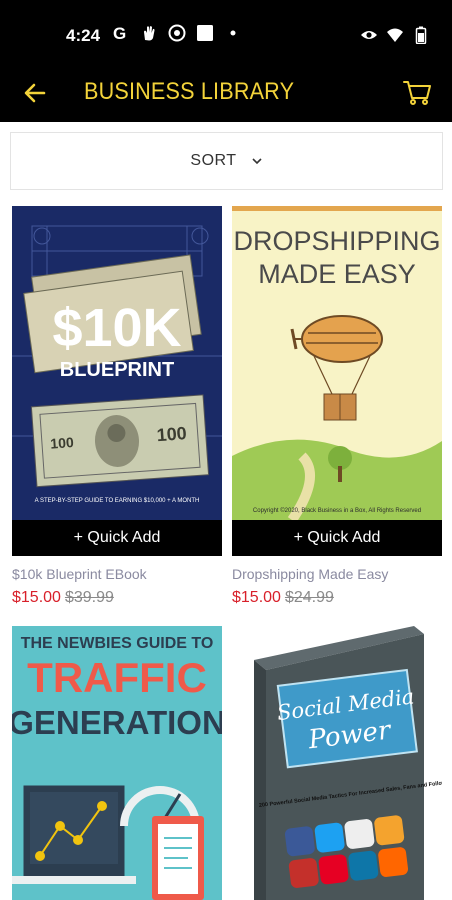 This screenshot has width=452, height=900. What do you see at coordinates (79, 574) in the screenshot?
I see `product-name: $10k Blueprint EBook` at bounding box center [79, 574].